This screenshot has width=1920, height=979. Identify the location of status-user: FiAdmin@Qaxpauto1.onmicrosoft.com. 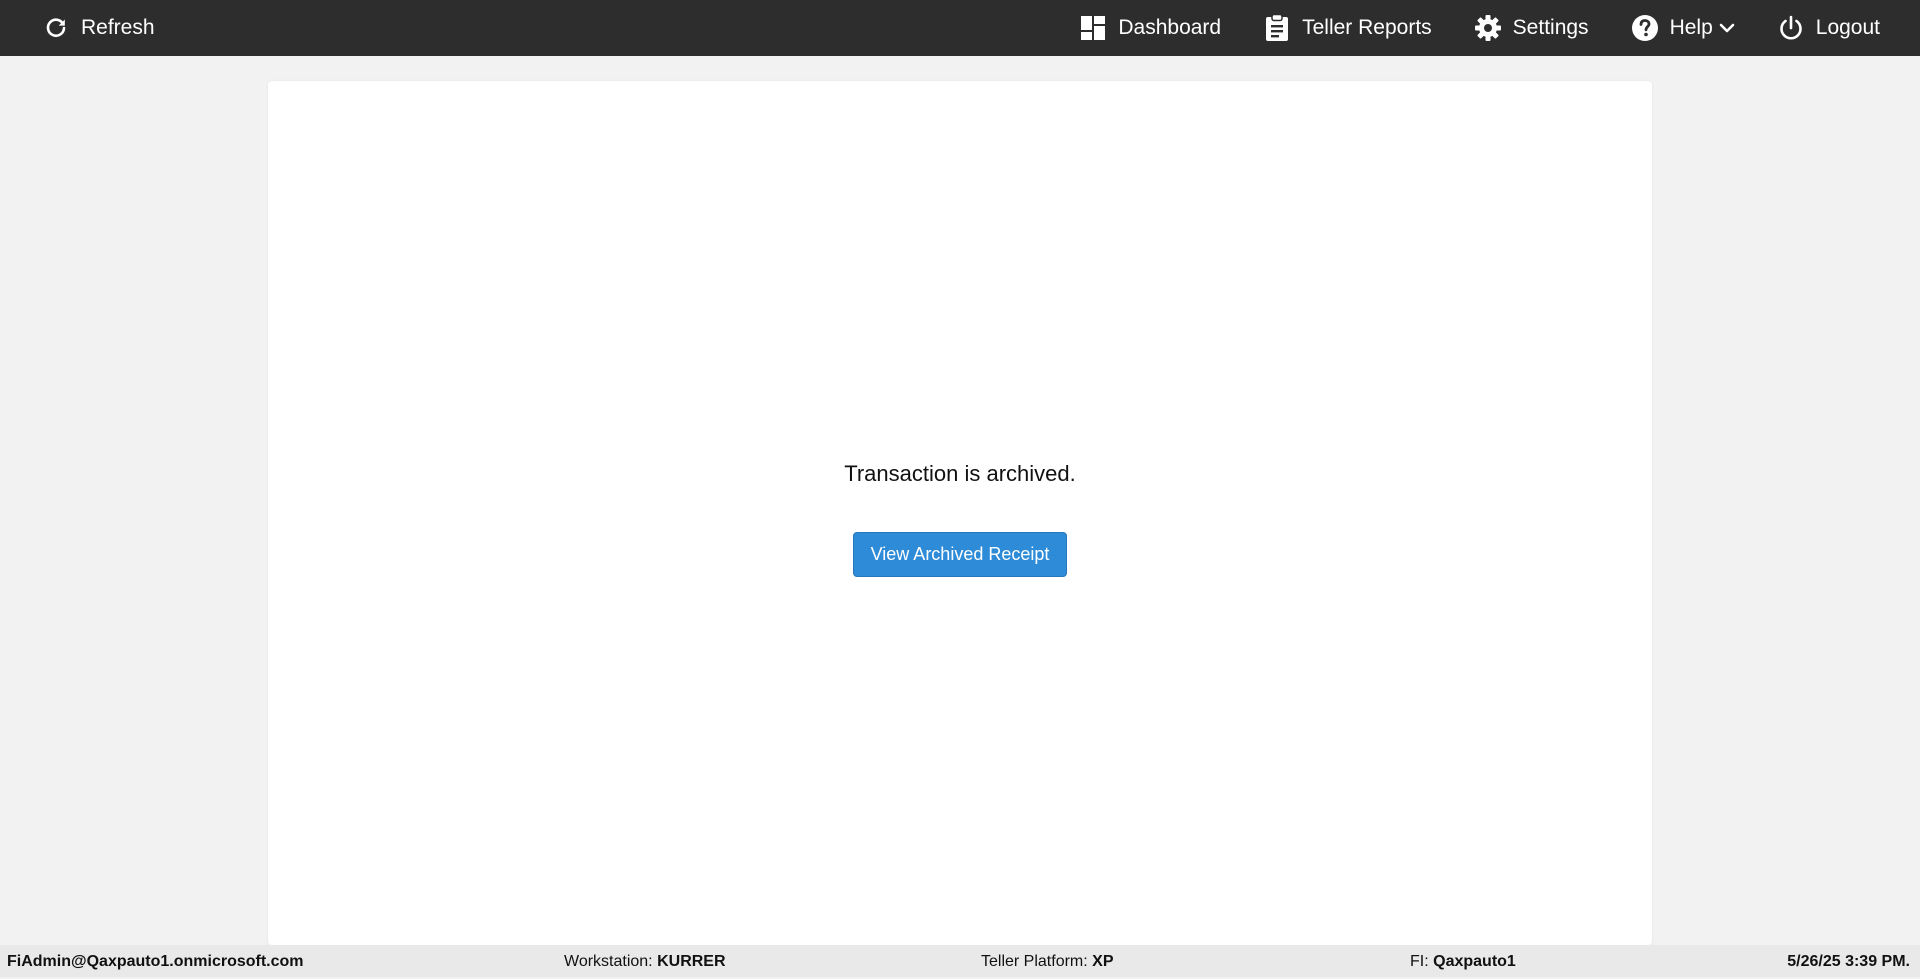
(155, 961).